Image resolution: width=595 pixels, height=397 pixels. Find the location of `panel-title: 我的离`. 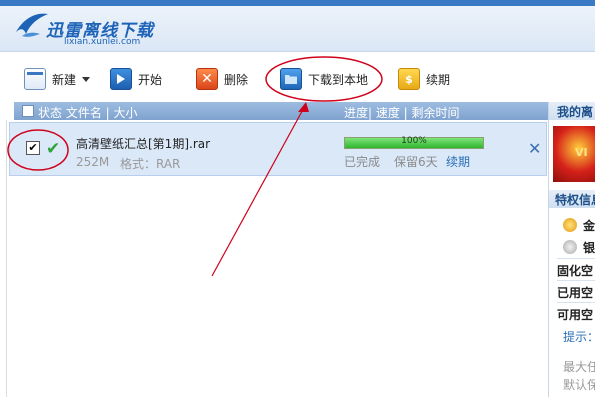

panel-title: 我的离 is located at coordinates (575, 112).